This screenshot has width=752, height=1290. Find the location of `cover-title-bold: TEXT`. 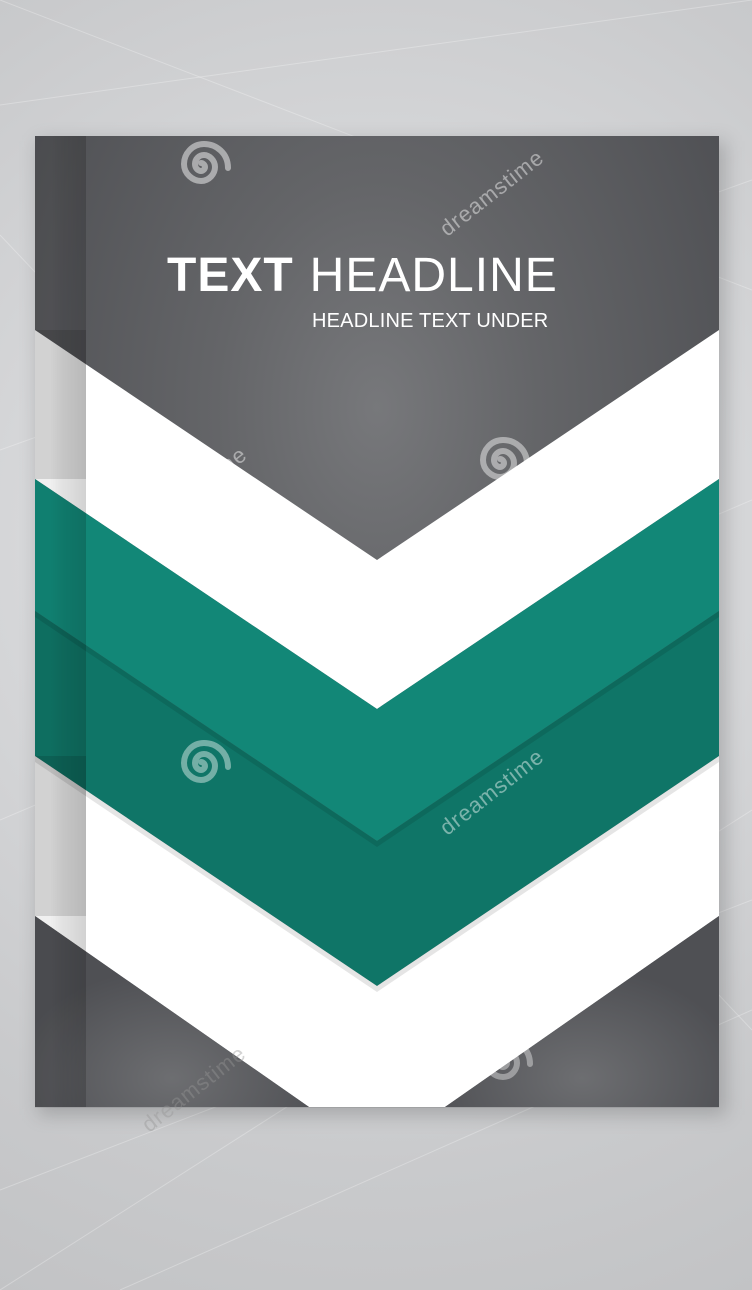

cover-title-bold: TEXT is located at coordinates (230, 275).